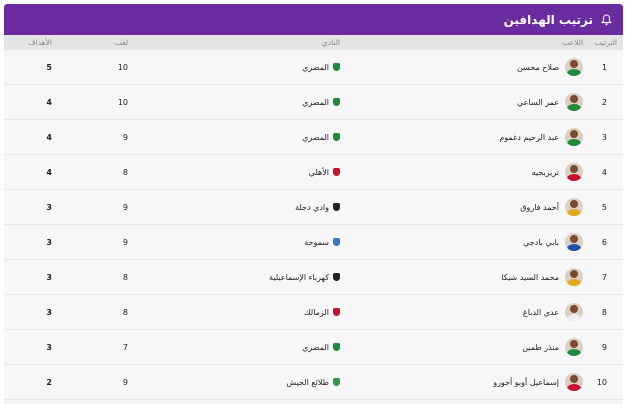 This screenshot has height=404, width=627. What do you see at coordinates (330, 42) in the screenshot?
I see `column-club: النادي` at bounding box center [330, 42].